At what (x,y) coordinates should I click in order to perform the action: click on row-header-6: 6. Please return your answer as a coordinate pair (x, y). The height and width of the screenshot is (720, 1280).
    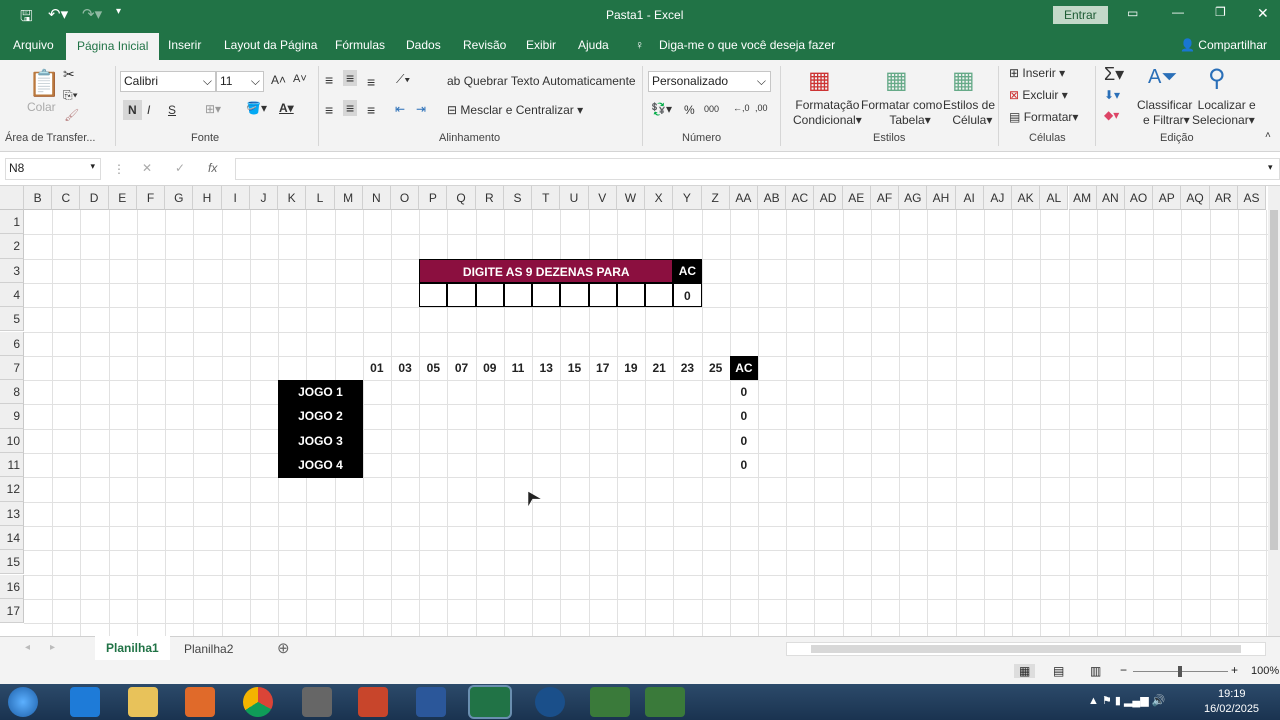
    Looking at the image, I should click on (12, 343).